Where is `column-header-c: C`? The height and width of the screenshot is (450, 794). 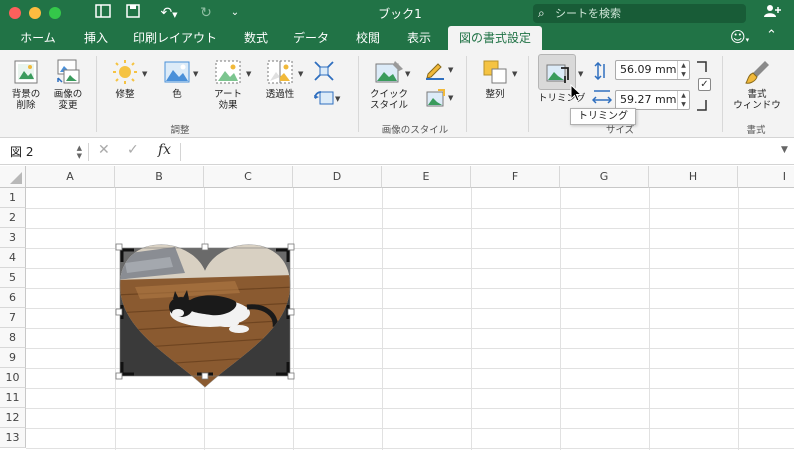
column-header-c: C is located at coordinates (248, 177).